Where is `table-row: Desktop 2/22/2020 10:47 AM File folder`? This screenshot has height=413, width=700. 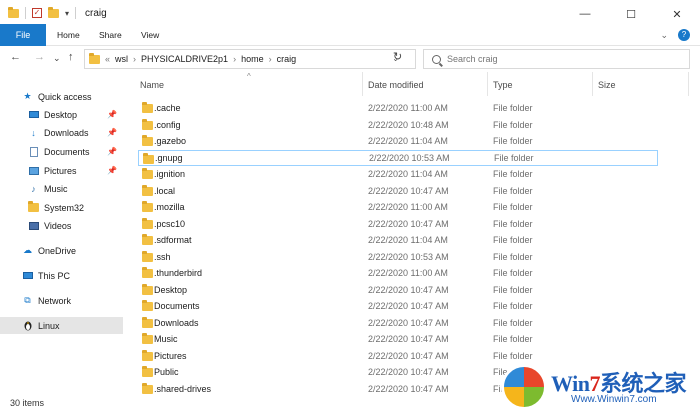 table-row: Desktop 2/22/2020 10:47 AM File folder is located at coordinates (398, 290).